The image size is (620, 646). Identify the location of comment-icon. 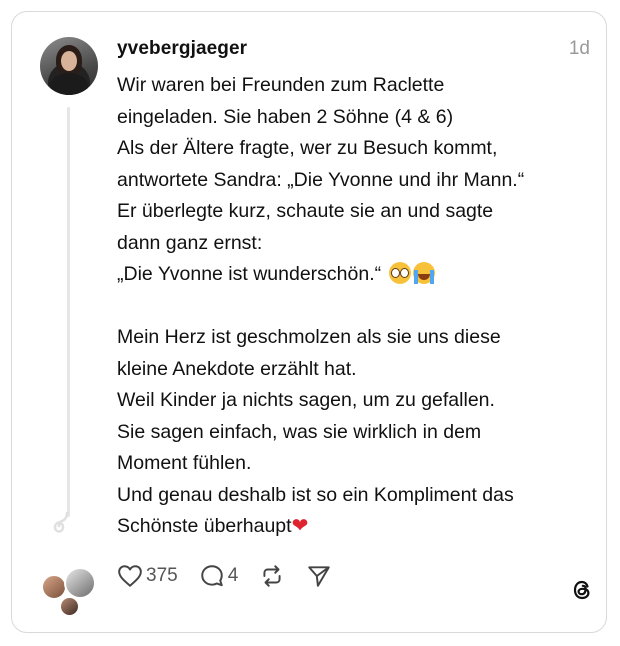
(211, 576).